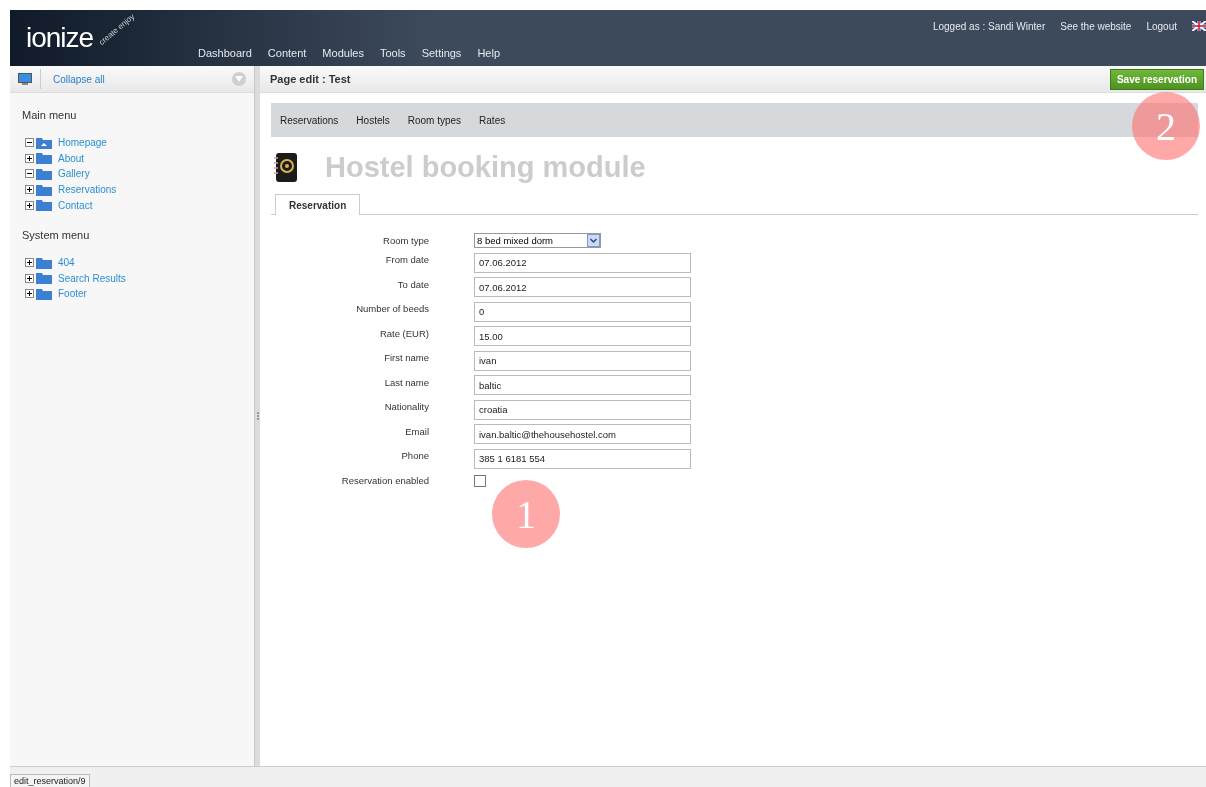  What do you see at coordinates (79, 79) in the screenshot?
I see `collapse-all-link: Collapse all` at bounding box center [79, 79].